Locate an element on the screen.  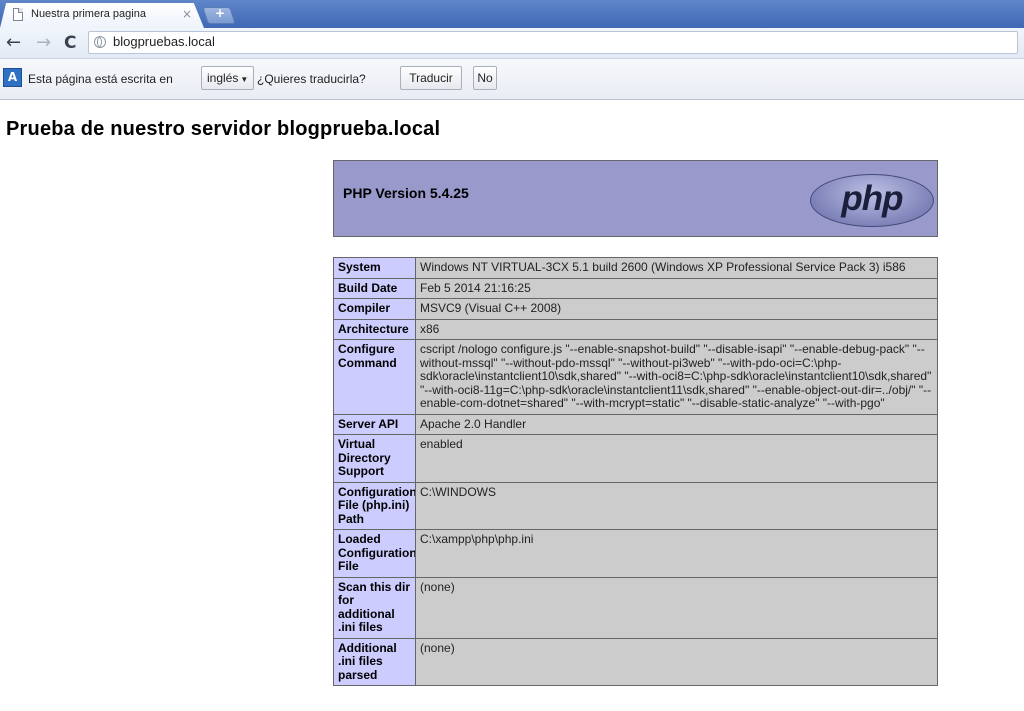
url-text: blogpruebas.local is located at coordinates (164, 41).